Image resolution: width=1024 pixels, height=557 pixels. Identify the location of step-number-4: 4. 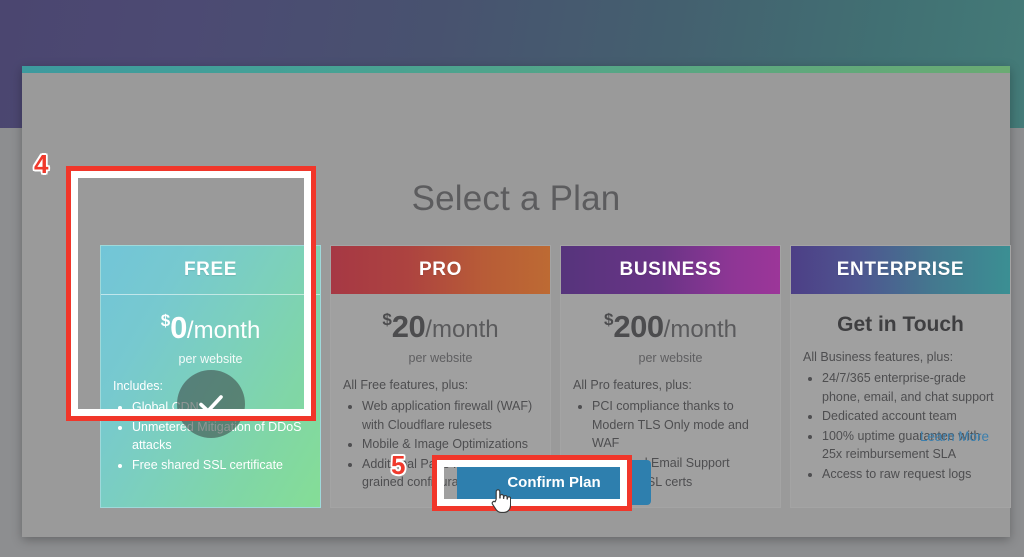
(41, 164).